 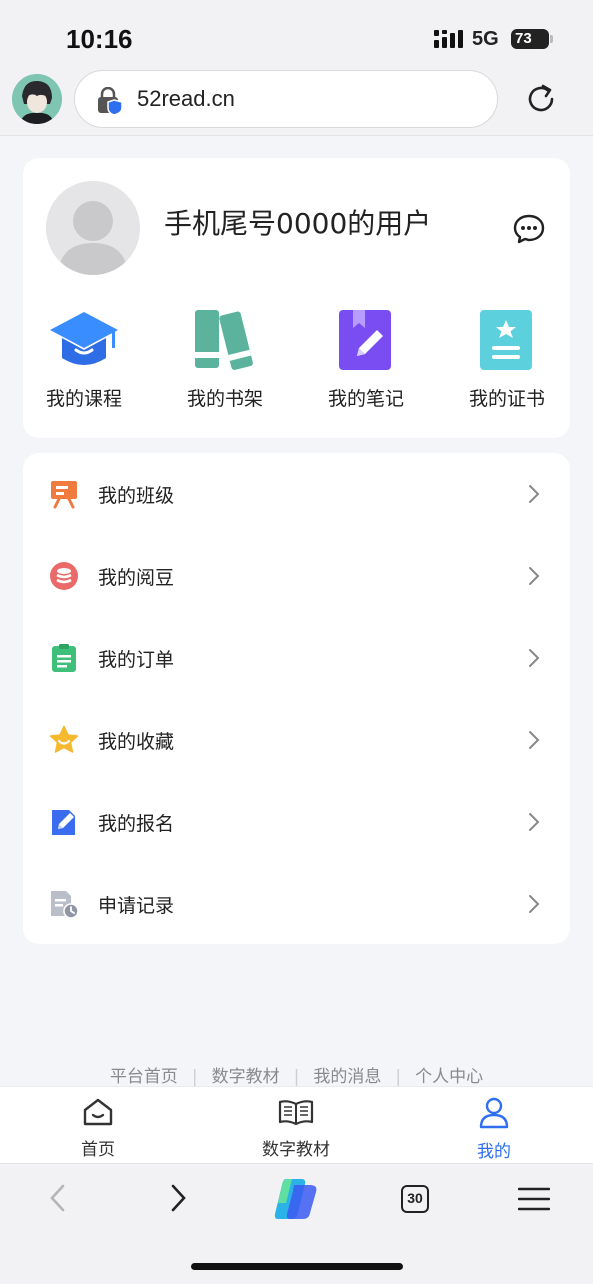 I want to click on nav-tab-label: 我的, so click(x=494, y=1152).